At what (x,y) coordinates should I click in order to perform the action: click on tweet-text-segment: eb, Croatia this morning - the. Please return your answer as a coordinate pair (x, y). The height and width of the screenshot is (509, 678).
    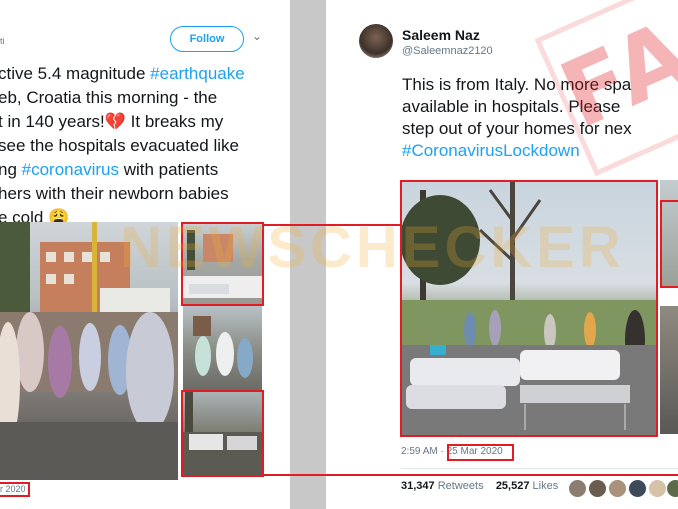
    Looking at the image, I should click on (109, 97).